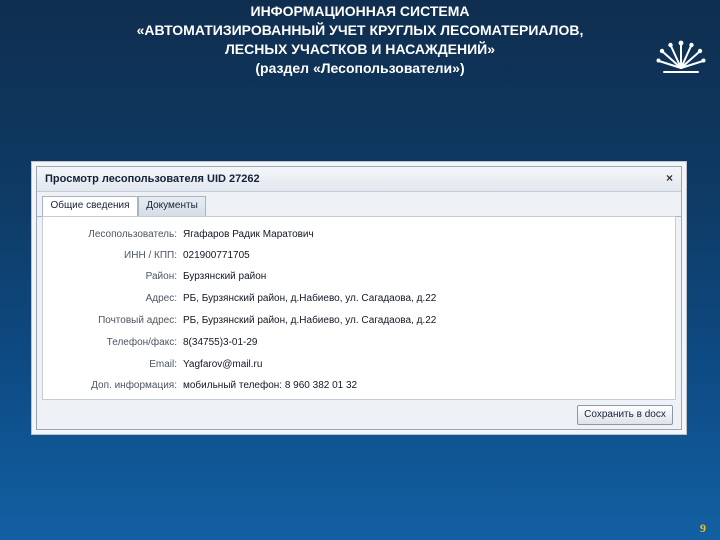  I want to click on field-value: мобильный телефон: 8 960 382 01 32, so click(270, 385).